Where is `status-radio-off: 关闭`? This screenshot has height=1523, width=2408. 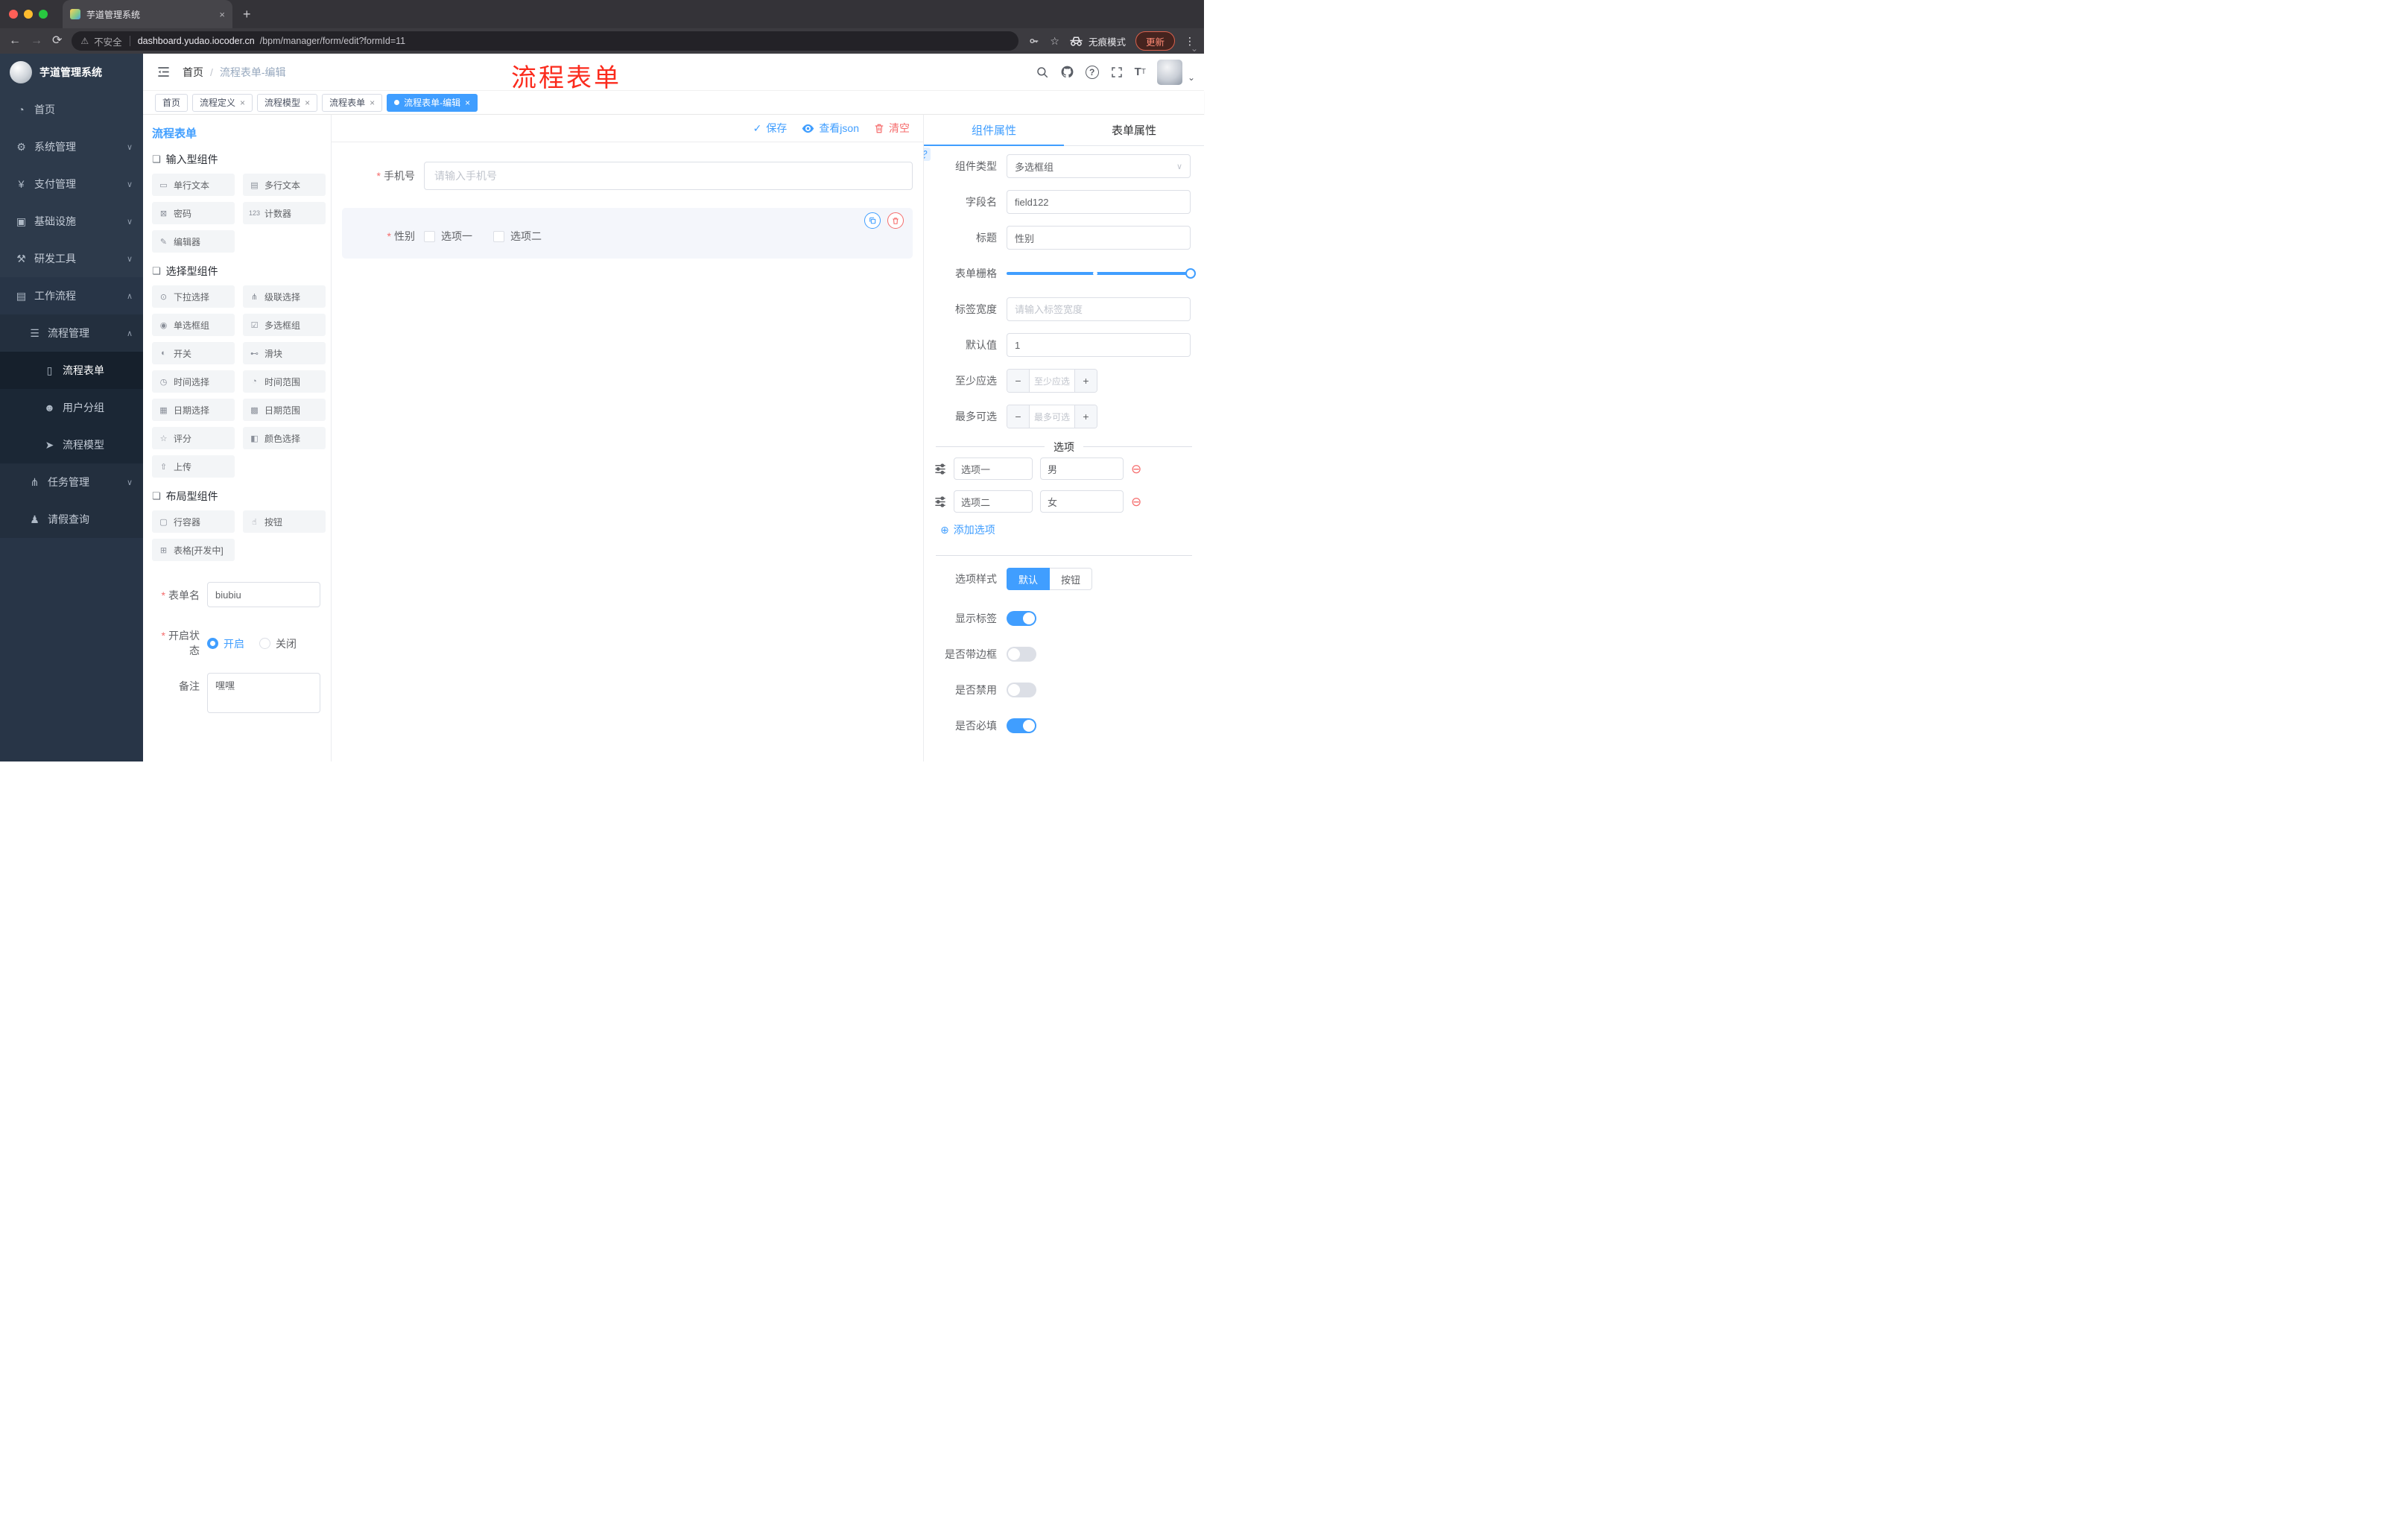 status-radio-off: 关闭 is located at coordinates (278, 644).